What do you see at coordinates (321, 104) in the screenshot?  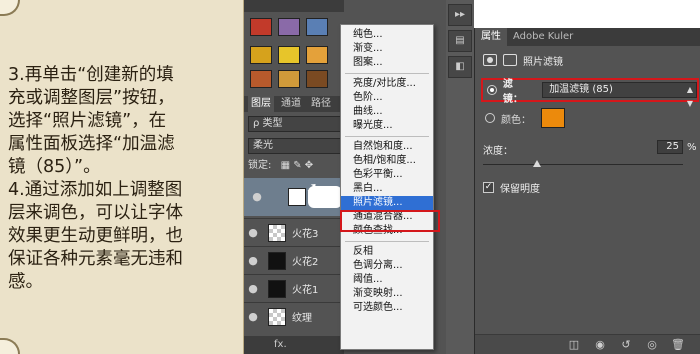 I see `tab-paths: 路径` at bounding box center [321, 104].